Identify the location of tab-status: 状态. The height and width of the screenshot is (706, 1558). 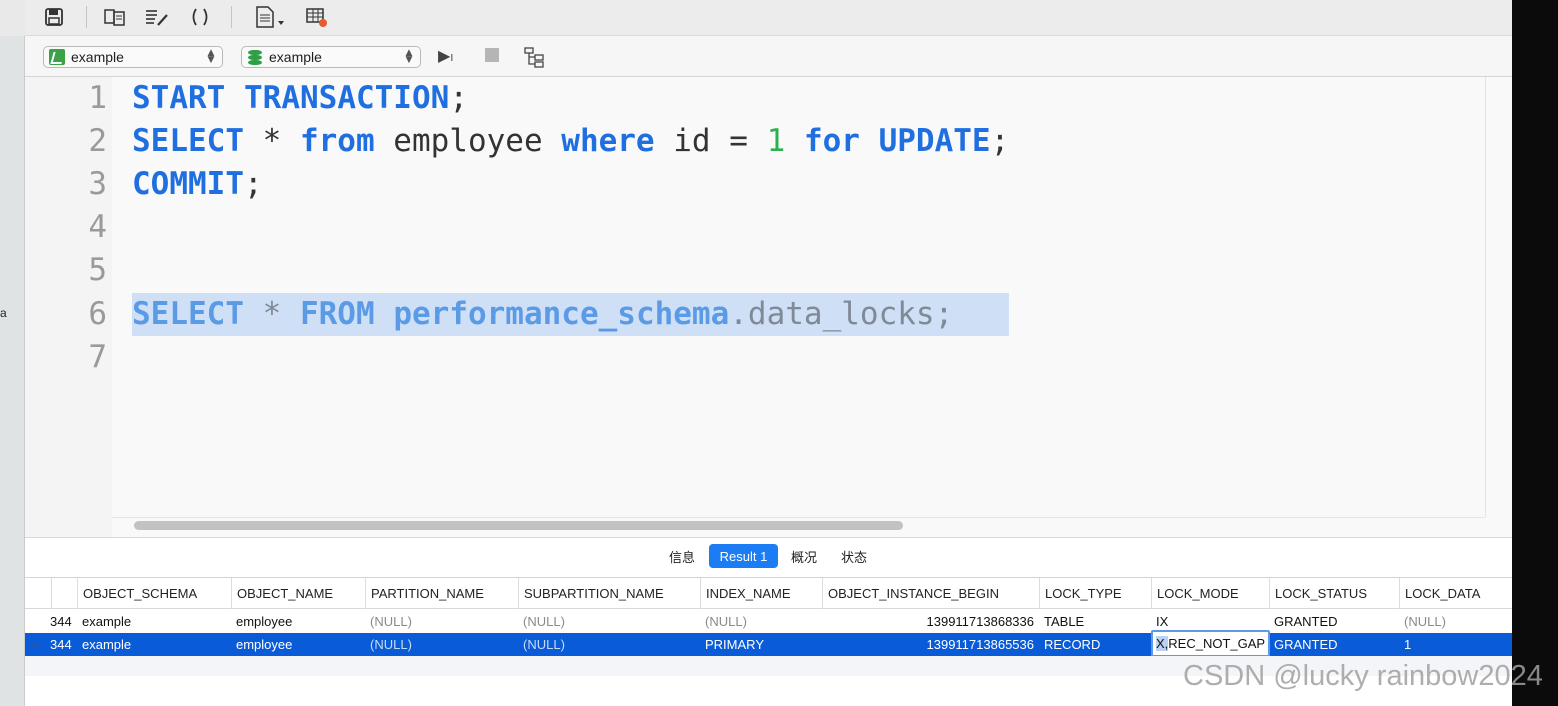
(854, 556).